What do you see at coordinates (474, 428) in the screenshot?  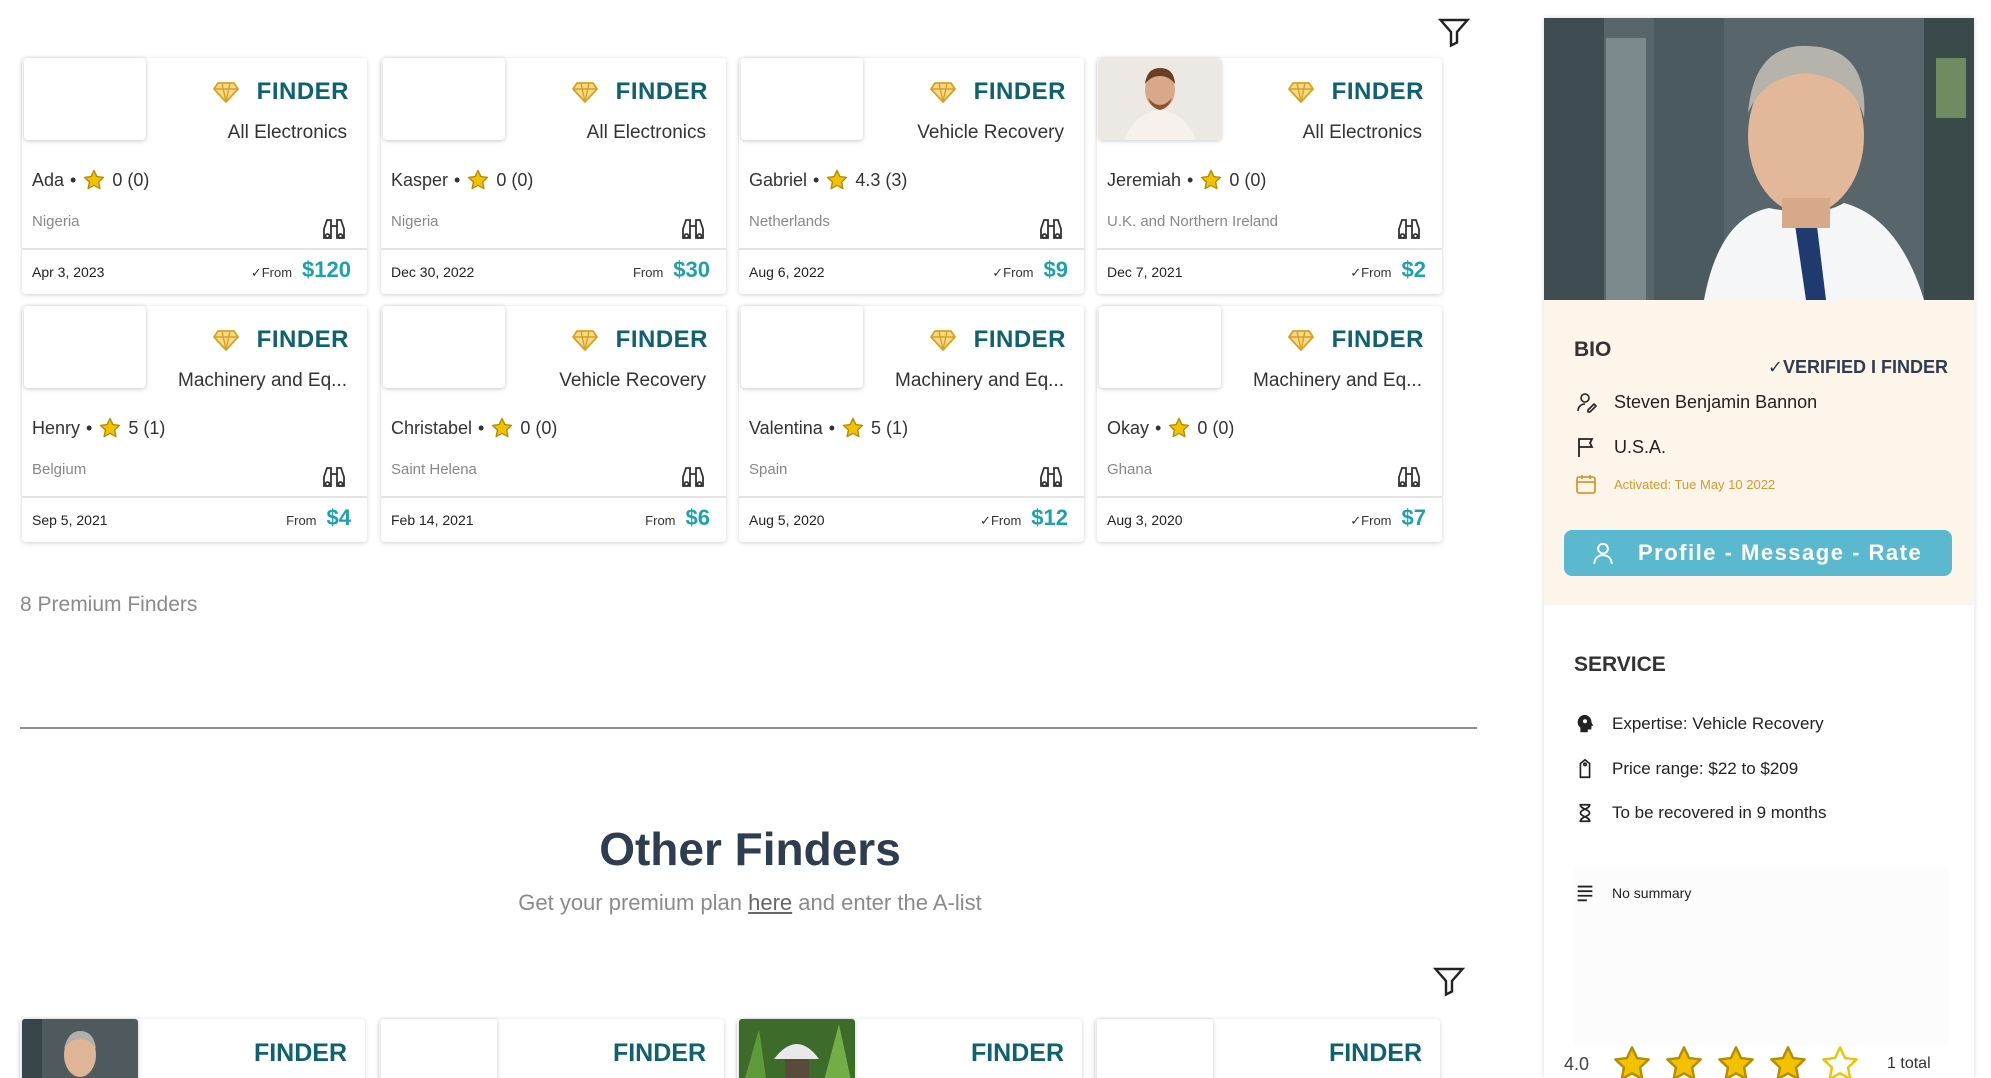 I see `finder-name-rating: Christabel • 0 (0)` at bounding box center [474, 428].